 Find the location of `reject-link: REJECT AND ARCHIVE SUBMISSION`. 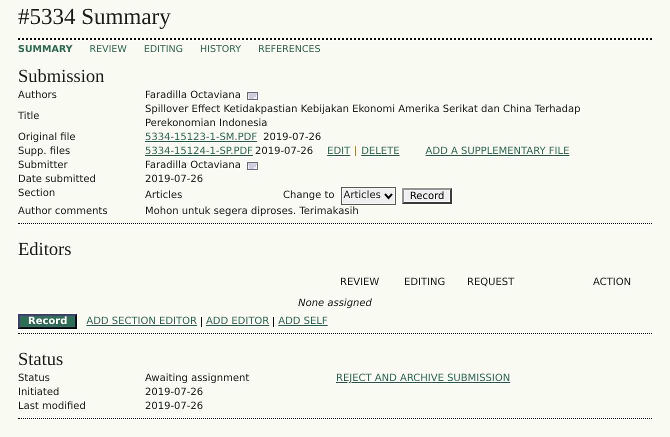

reject-link: REJECT AND ARCHIVE SUBMISSION is located at coordinates (423, 378).